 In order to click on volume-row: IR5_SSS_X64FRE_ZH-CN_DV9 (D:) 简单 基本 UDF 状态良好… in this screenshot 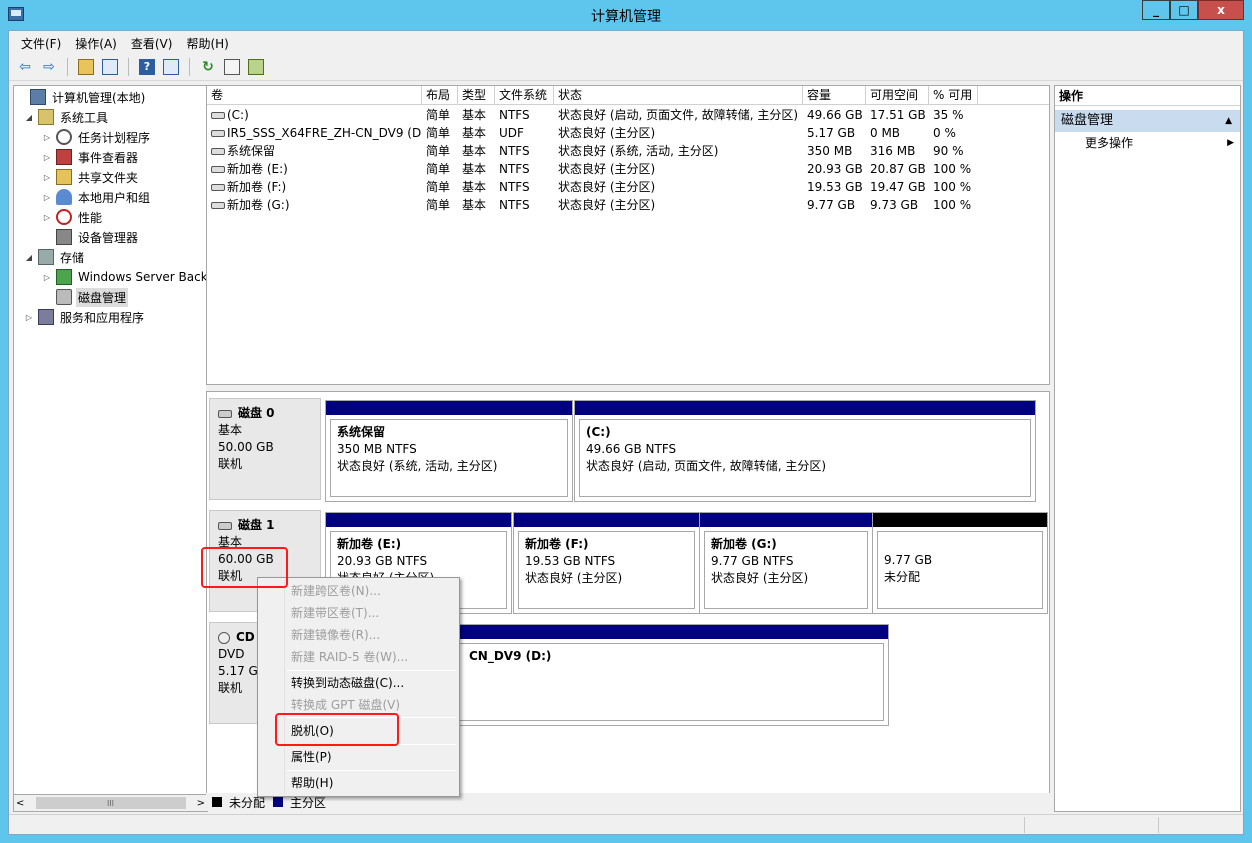, I will do `click(592, 133)`.